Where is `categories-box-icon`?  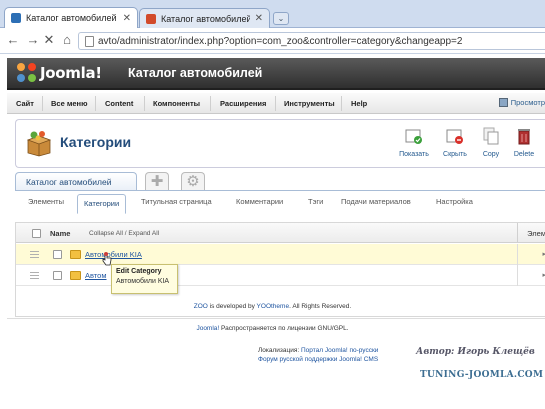 categories-box-icon is located at coordinates (39, 144).